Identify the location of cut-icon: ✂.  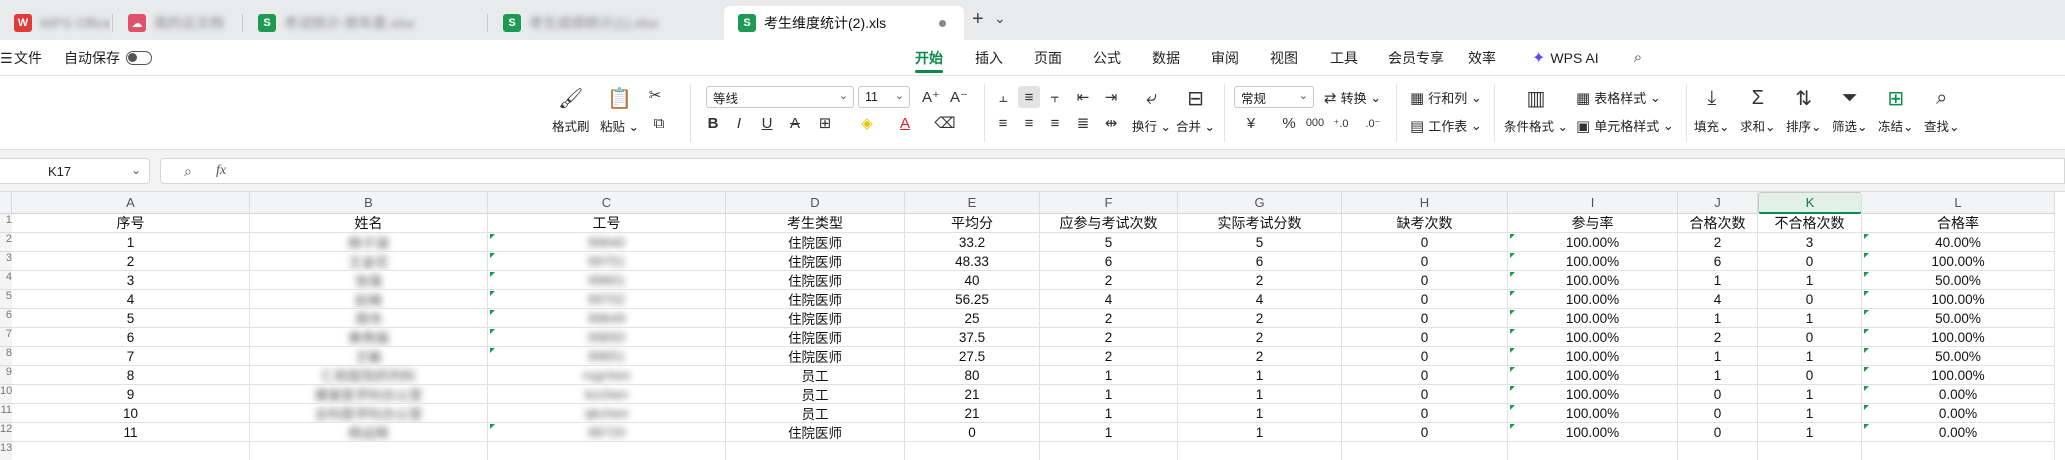
(655, 95).